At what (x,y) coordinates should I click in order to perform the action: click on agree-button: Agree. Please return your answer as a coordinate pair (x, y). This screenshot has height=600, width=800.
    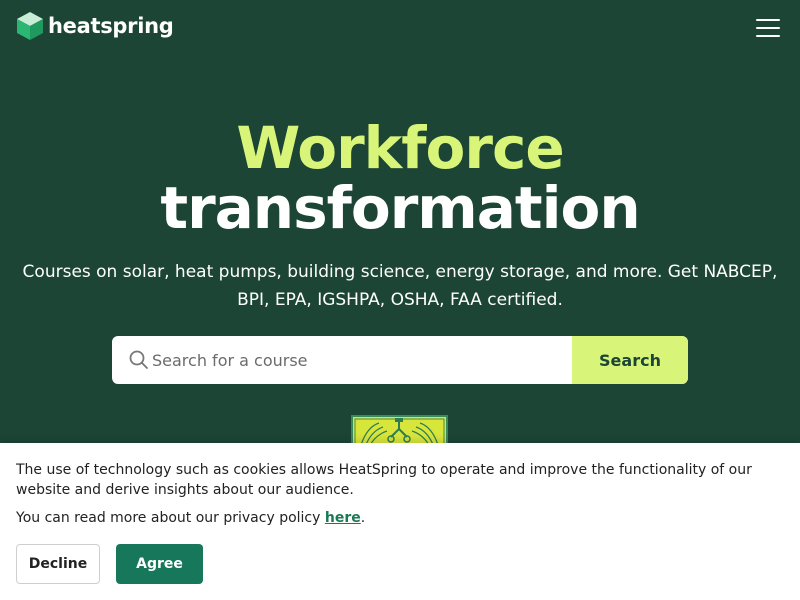
    Looking at the image, I should click on (159, 564).